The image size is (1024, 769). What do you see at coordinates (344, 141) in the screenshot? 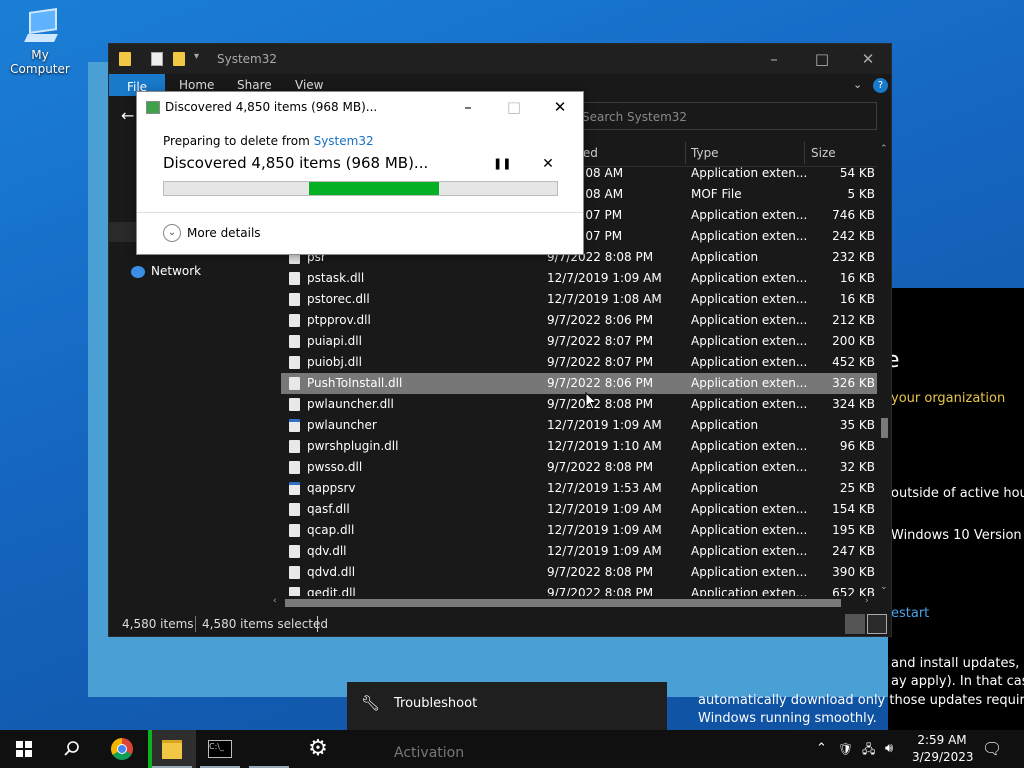
I see `source-folder-link: System32` at bounding box center [344, 141].